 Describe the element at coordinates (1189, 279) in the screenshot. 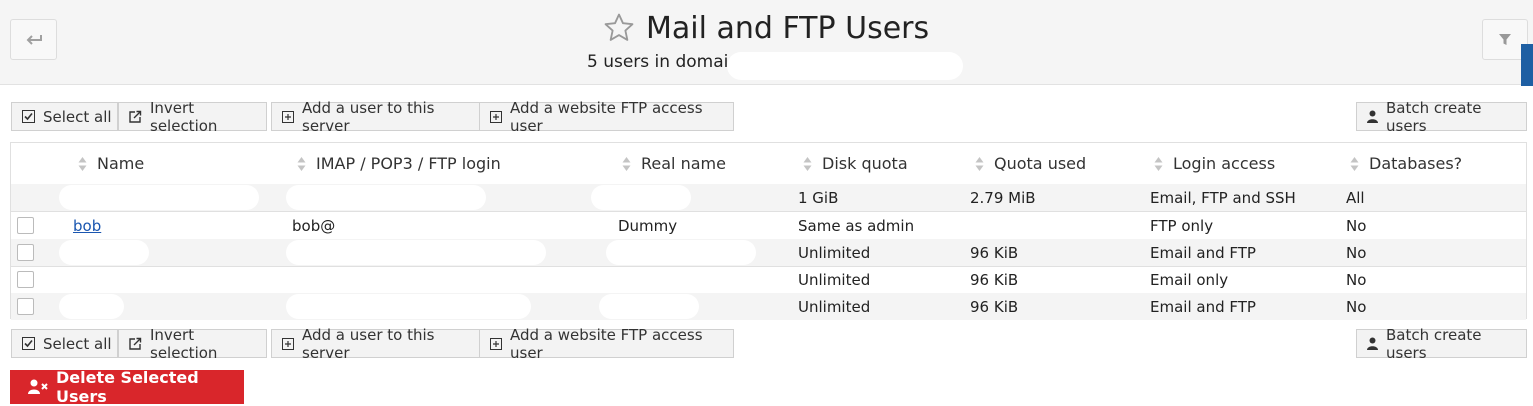

I see `login-access-cell: Email only` at that location.